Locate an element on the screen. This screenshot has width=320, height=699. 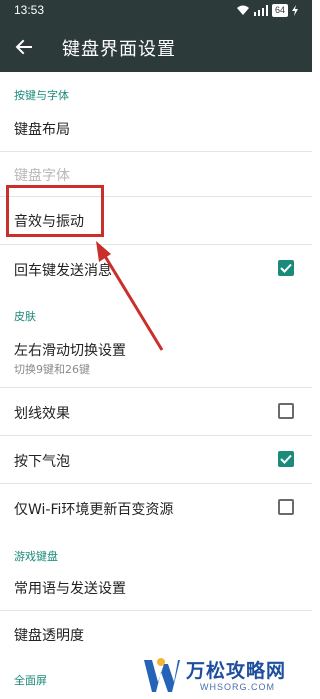
setting-label: 键盘透明度 is located at coordinates (49, 636).